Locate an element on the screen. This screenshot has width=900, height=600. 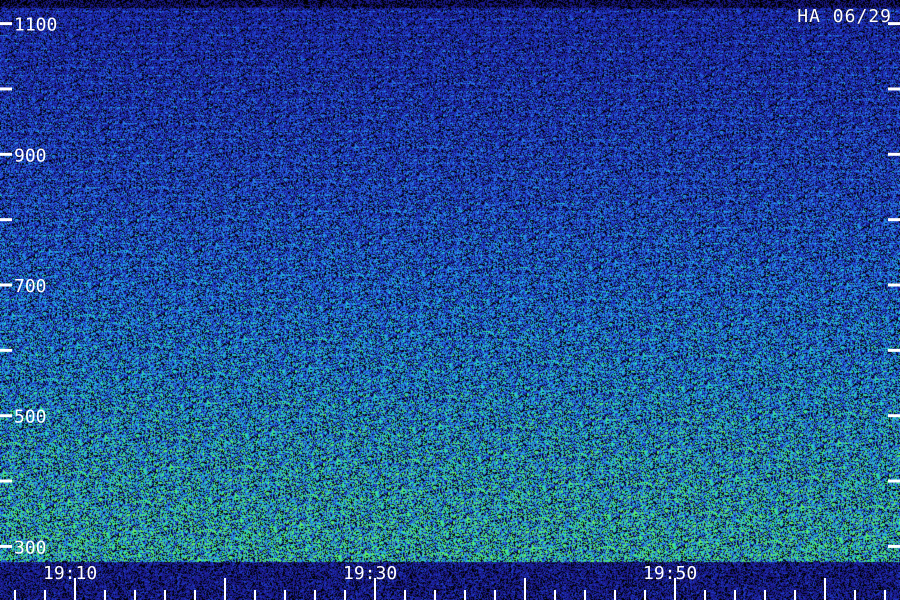
x-tick-label: 19:10 is located at coordinates (70, 573).